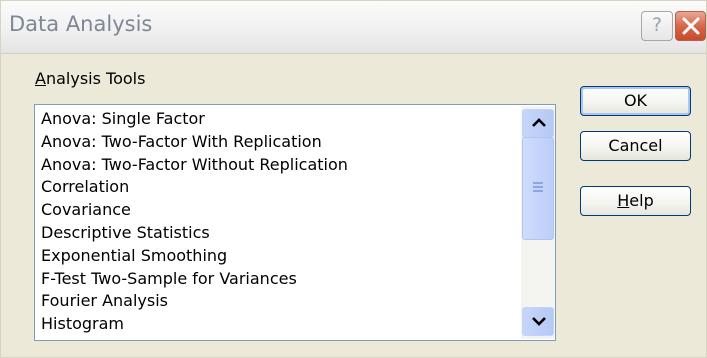 The image size is (707, 358). What do you see at coordinates (353, 27) in the screenshot?
I see `title-bar: Data Analysis ?` at bounding box center [353, 27].